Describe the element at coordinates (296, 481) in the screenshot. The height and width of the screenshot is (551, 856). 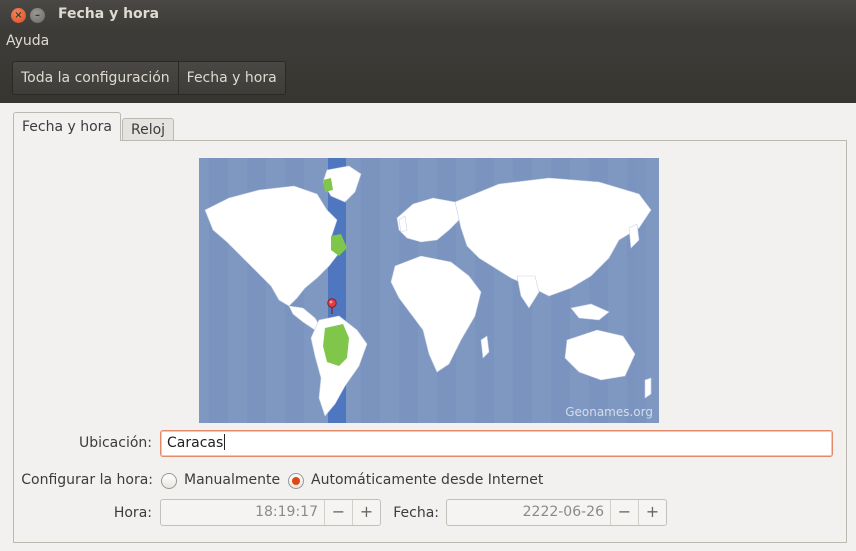
I see `auto-radio` at that location.